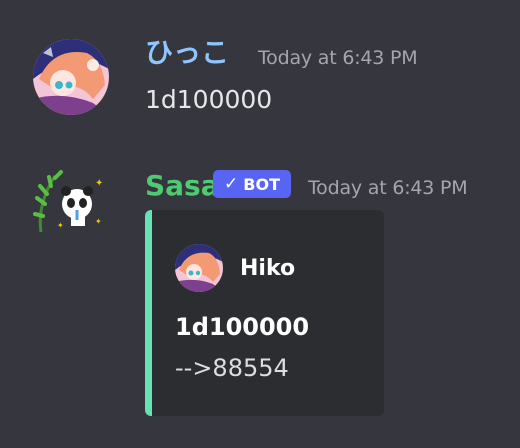  What do you see at coordinates (242, 327) in the screenshot?
I see `embed-title: 1d100000` at bounding box center [242, 327].